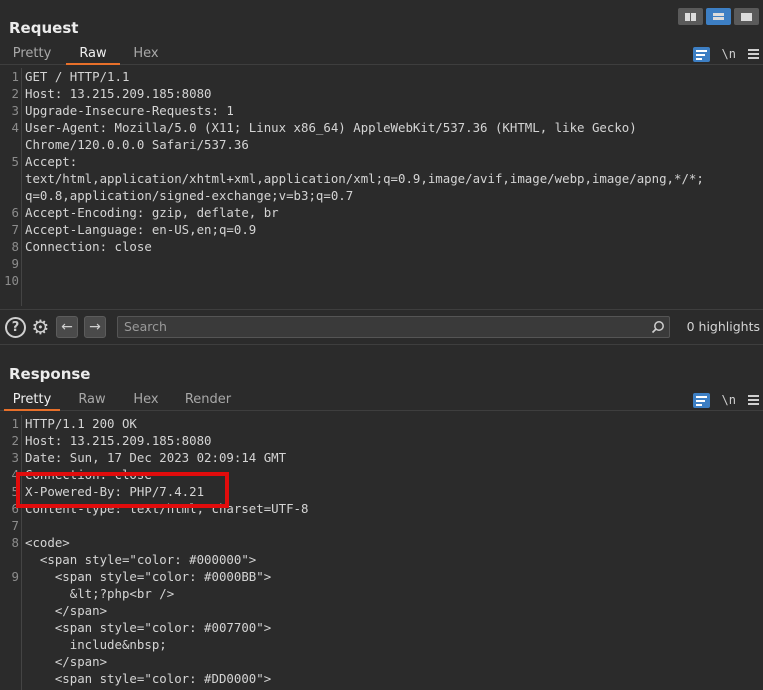 The image size is (763, 690). What do you see at coordinates (32, 400) in the screenshot?
I see `response-tab-pretty: Pretty` at bounding box center [32, 400].